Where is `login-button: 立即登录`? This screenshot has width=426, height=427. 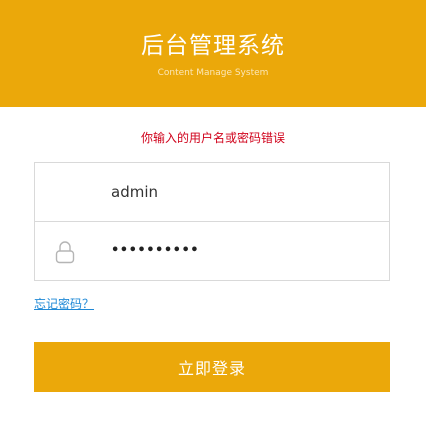 login-button: 立即登录 is located at coordinates (212, 367).